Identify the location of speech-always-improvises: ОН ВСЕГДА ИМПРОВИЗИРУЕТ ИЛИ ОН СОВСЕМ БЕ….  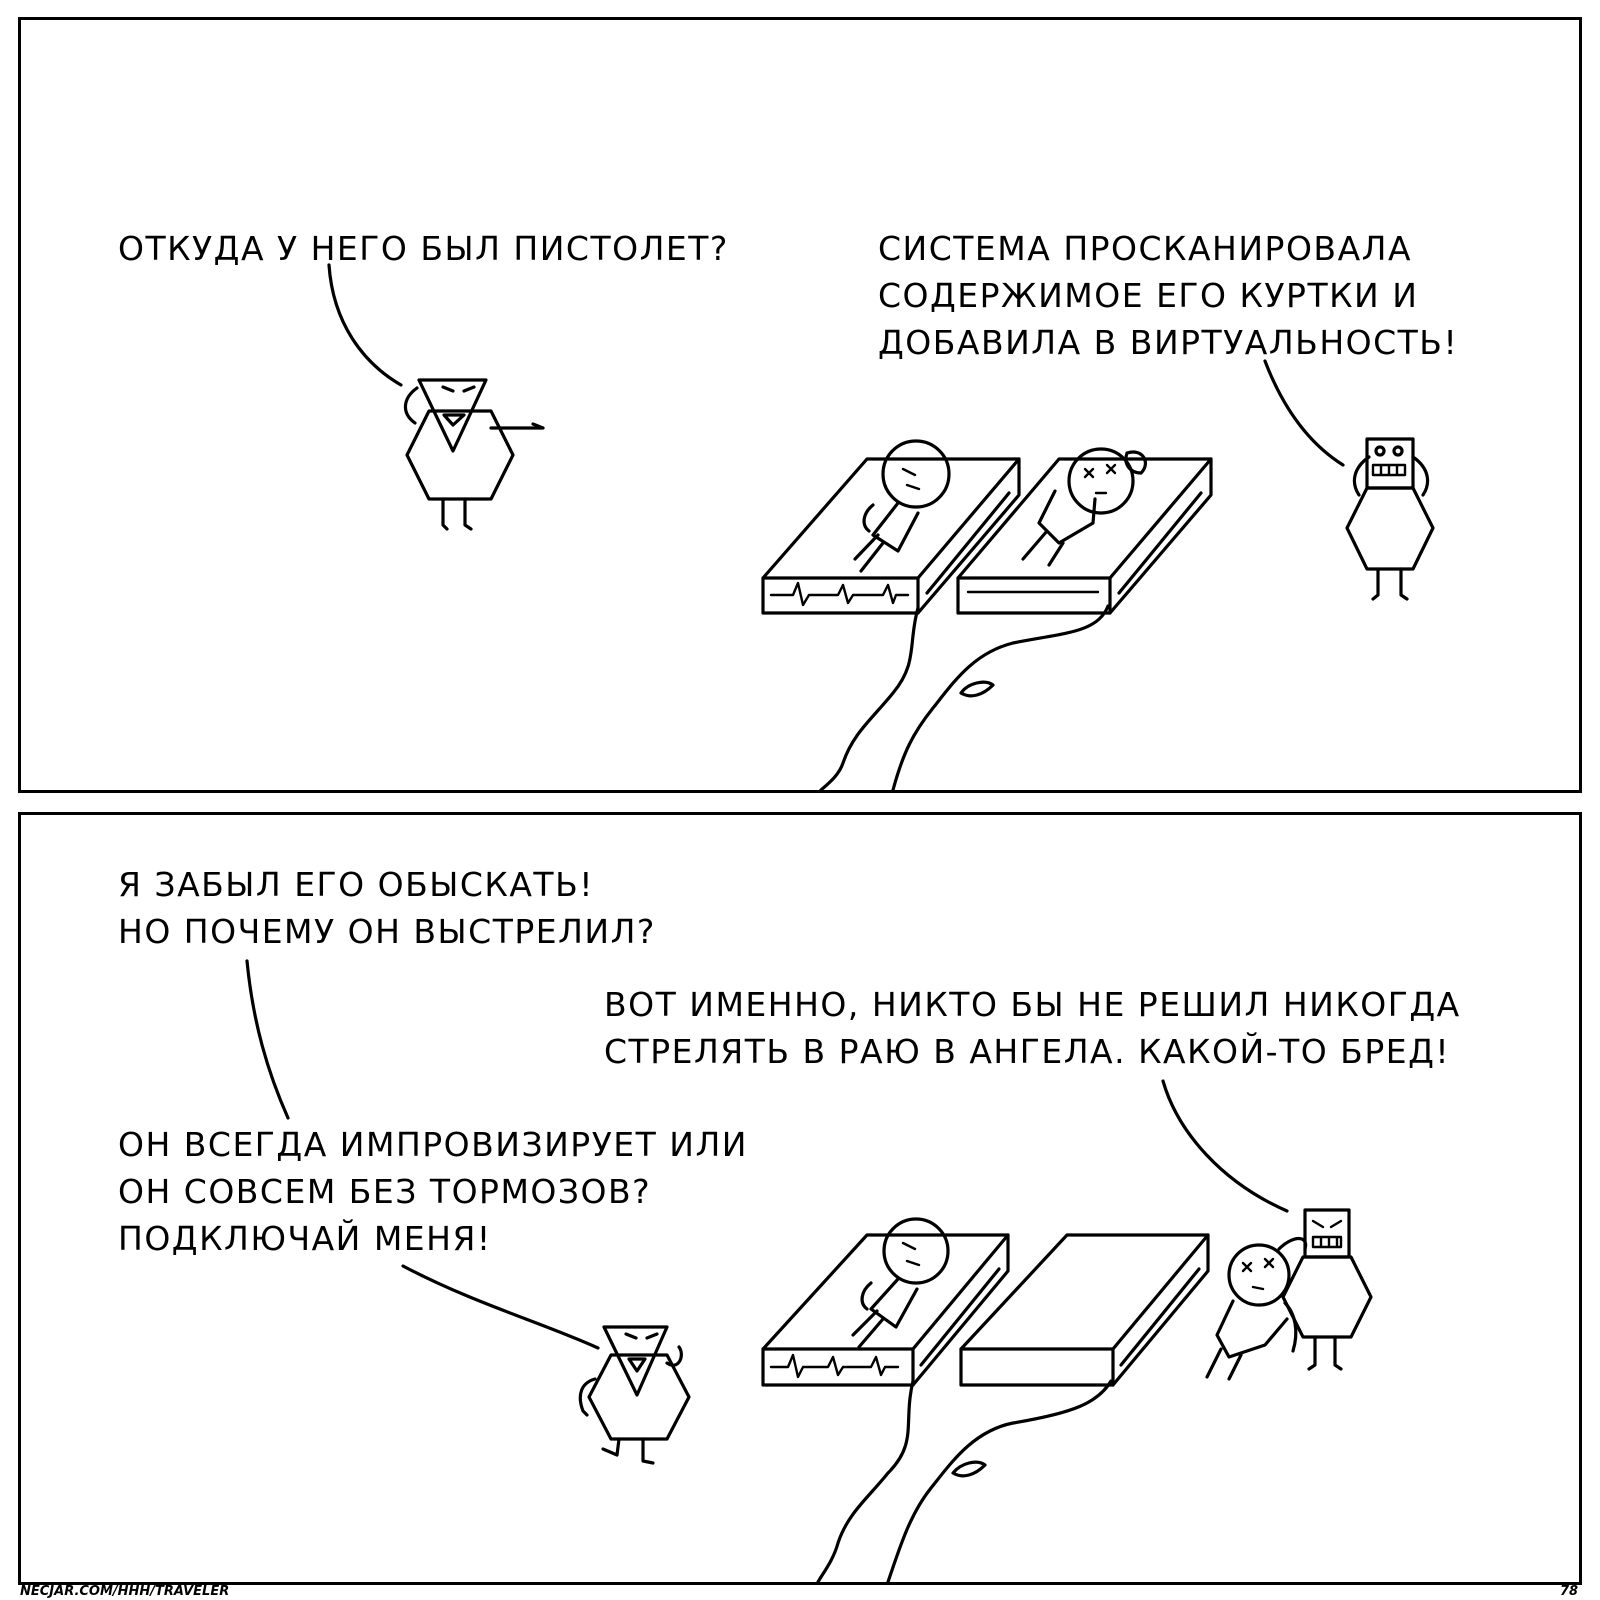
(433, 1191).